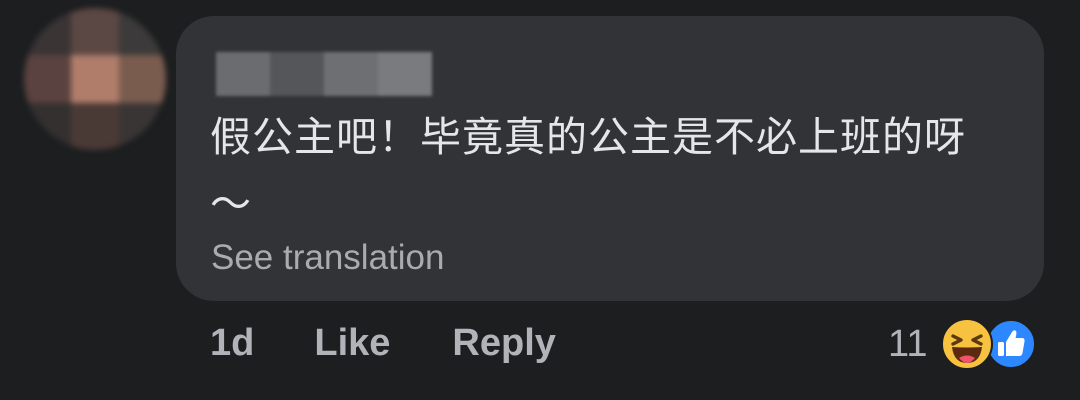  What do you see at coordinates (352, 343) in the screenshot?
I see `like-button: Like` at bounding box center [352, 343].